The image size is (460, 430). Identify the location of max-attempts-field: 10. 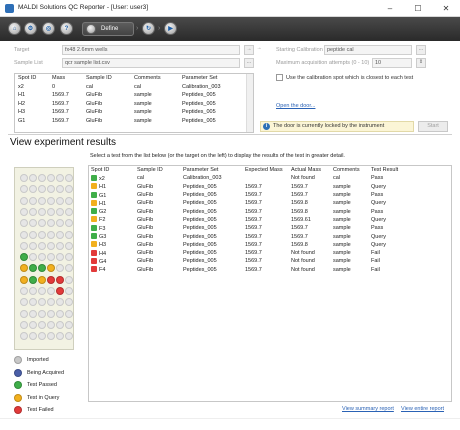
(392, 63).